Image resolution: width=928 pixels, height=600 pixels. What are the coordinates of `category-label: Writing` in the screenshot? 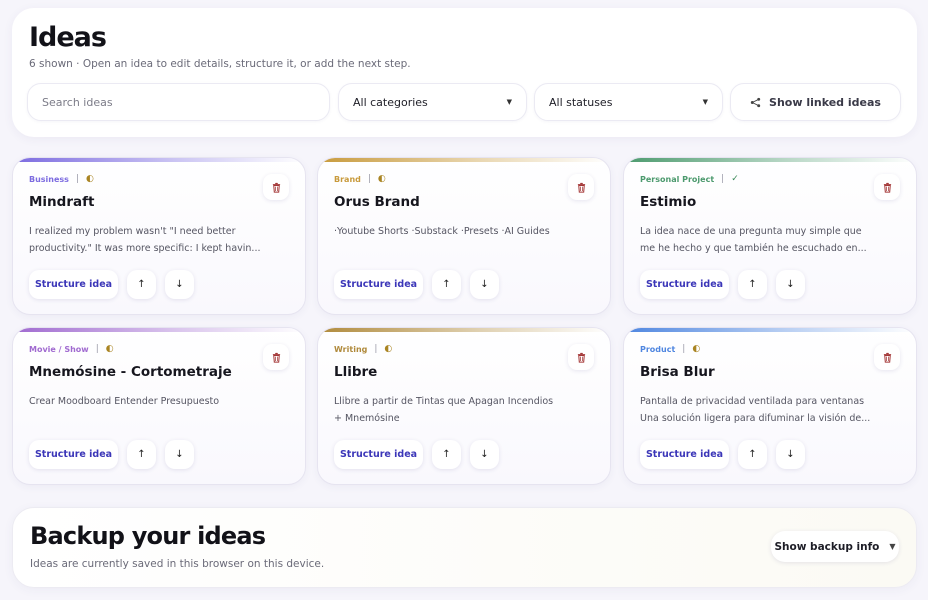 It's located at (351, 349).